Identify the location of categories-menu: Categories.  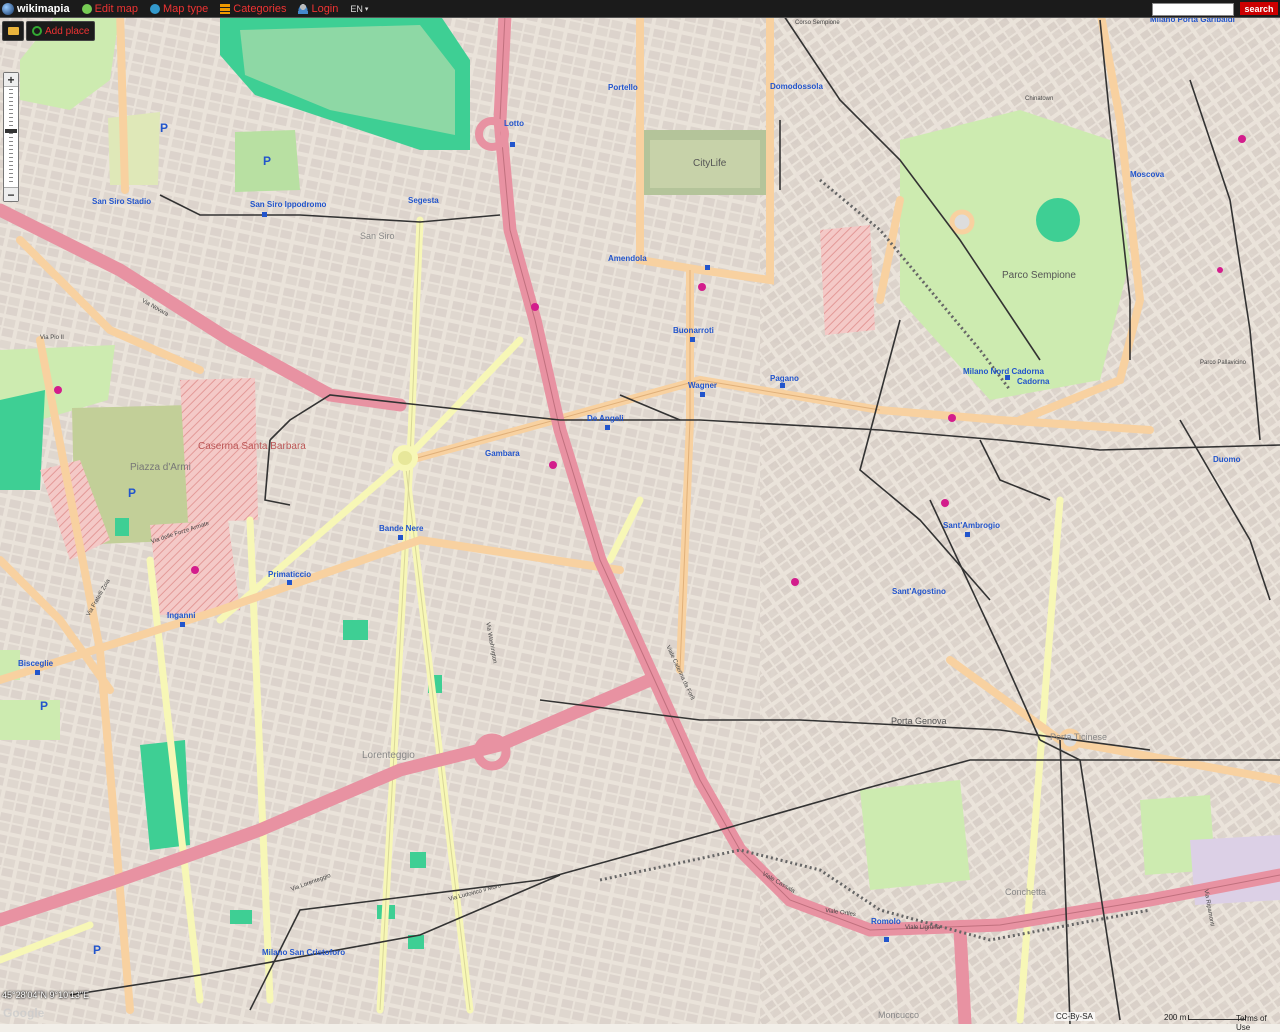
(253, 9).